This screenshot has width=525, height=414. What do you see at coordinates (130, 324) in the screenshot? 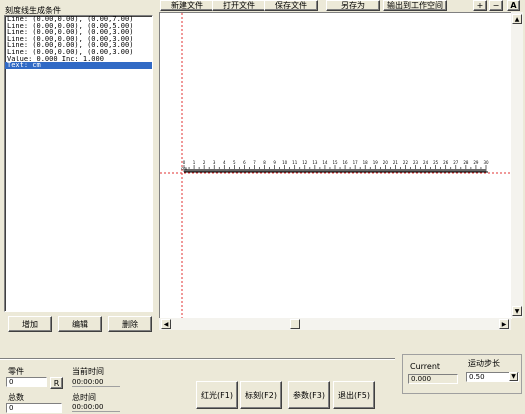
I see `delete-button: 删除` at bounding box center [130, 324].